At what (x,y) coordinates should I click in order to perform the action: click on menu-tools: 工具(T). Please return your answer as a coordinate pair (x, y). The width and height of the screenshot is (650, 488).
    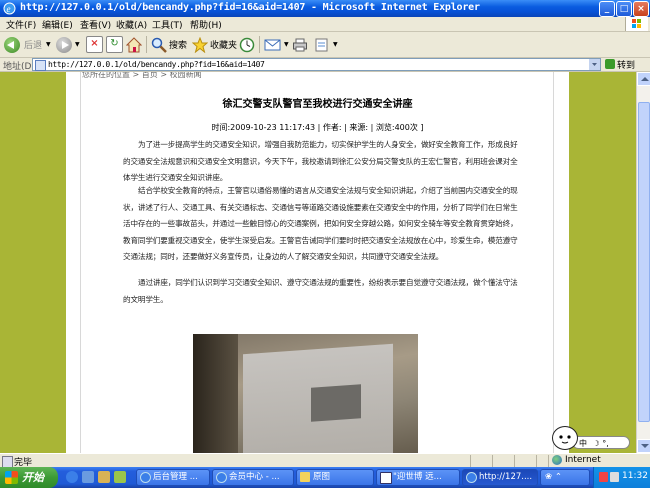
    Looking at the image, I should click on (167, 24).